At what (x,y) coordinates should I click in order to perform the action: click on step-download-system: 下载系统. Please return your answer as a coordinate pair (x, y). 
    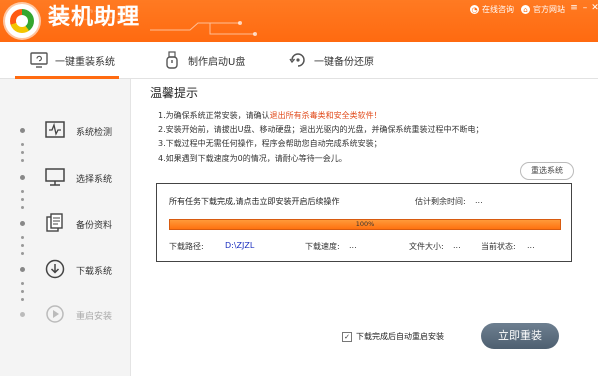
    Looking at the image, I should click on (65, 270).